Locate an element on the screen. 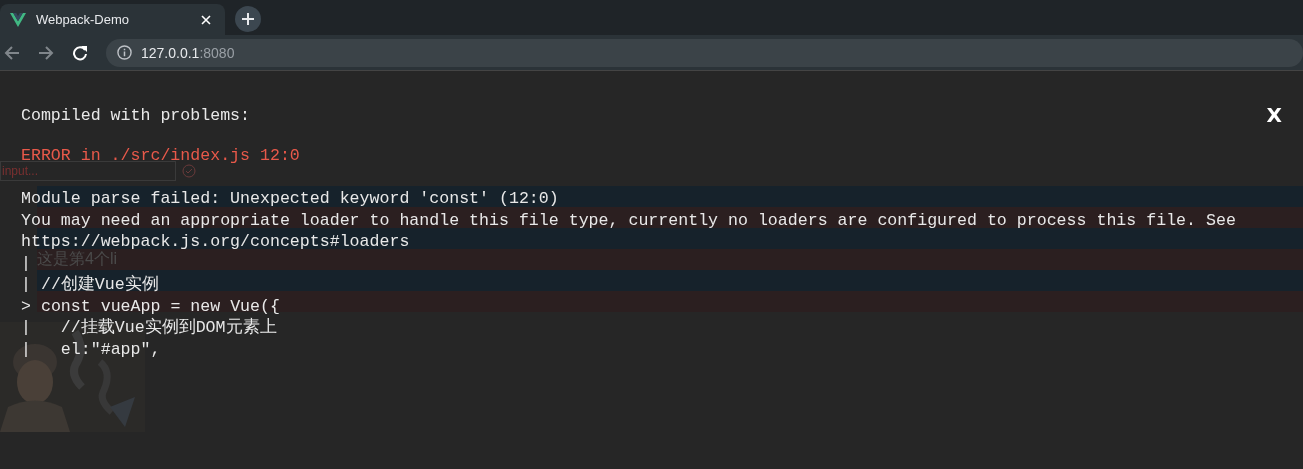 The width and height of the screenshot is (1303, 469). check-circle-icon is located at coordinates (189, 171).